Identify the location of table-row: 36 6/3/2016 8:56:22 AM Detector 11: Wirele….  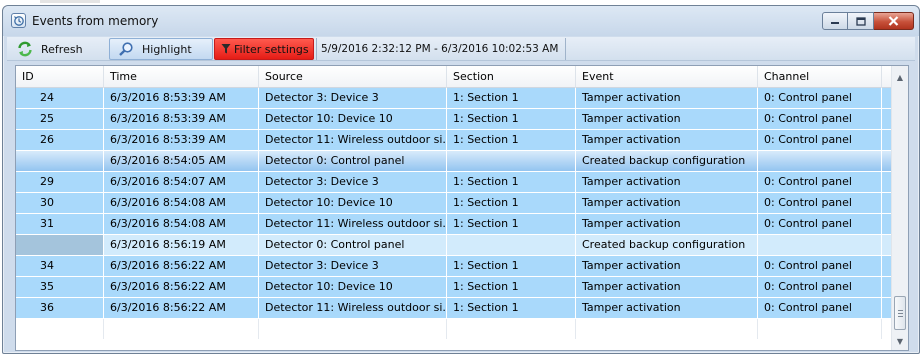
(454, 308).